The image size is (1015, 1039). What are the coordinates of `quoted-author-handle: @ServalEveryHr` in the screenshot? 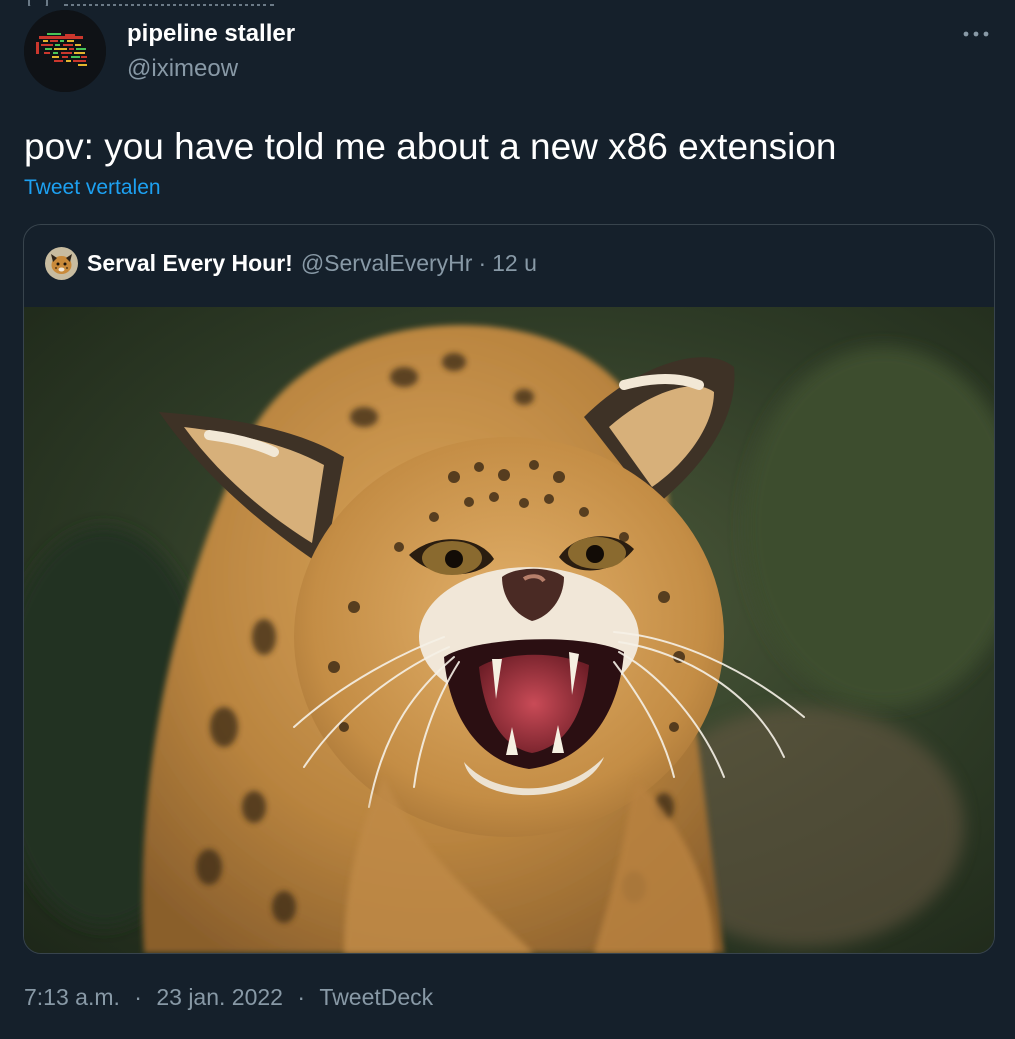 It's located at (386, 262).